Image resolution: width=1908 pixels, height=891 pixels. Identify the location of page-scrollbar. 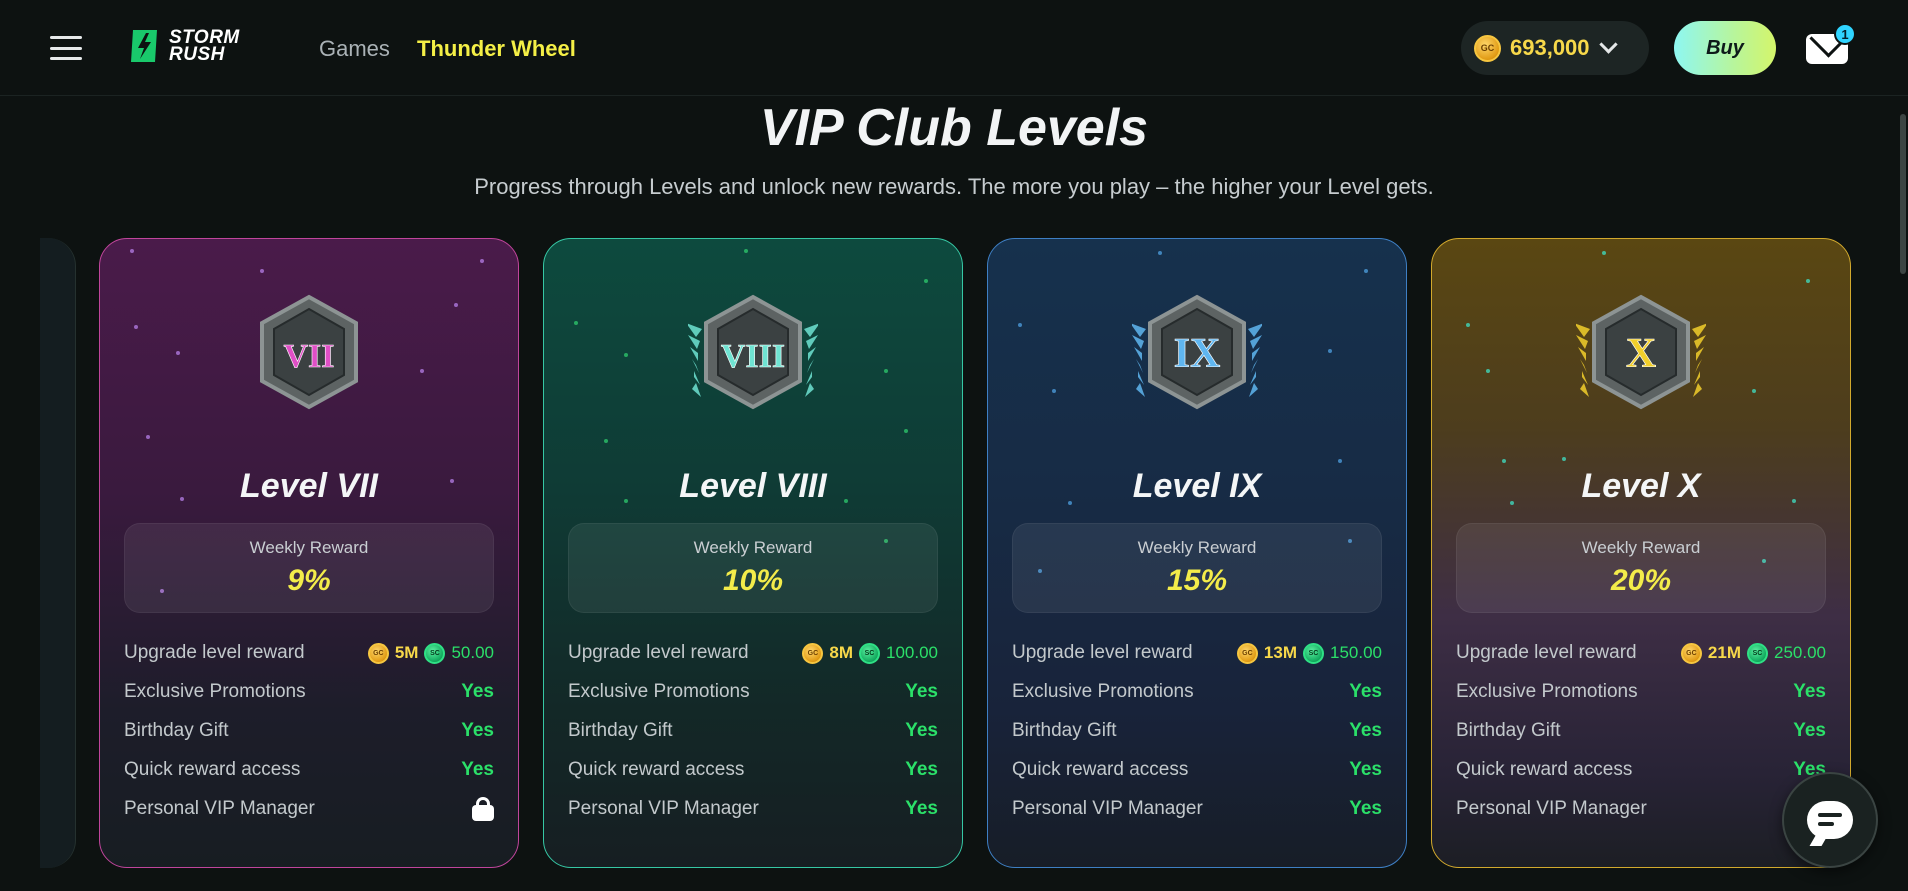
(1903, 194).